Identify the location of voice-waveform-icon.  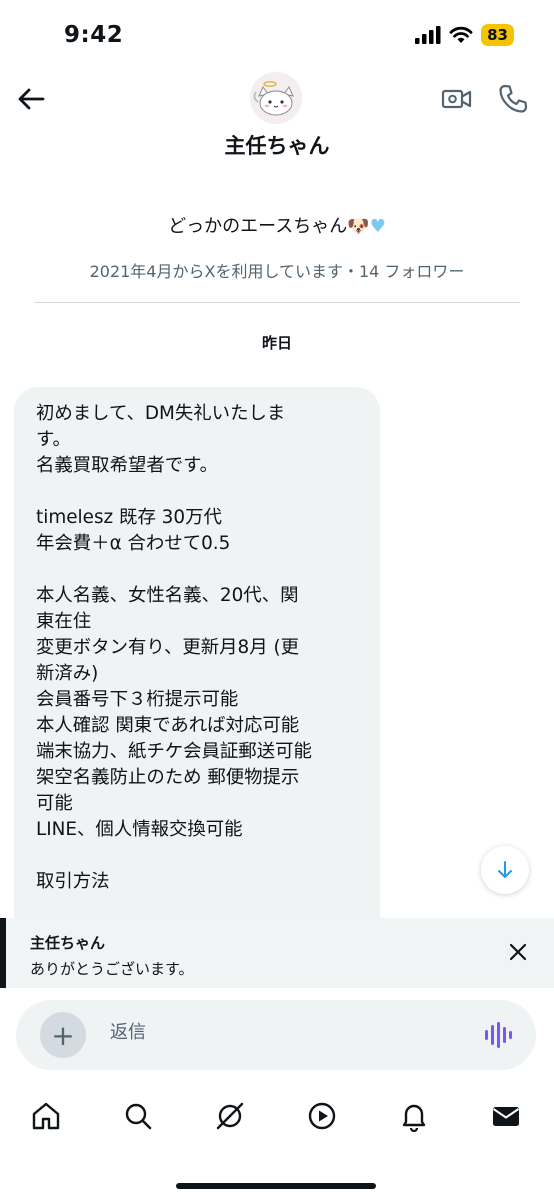
(498, 1035).